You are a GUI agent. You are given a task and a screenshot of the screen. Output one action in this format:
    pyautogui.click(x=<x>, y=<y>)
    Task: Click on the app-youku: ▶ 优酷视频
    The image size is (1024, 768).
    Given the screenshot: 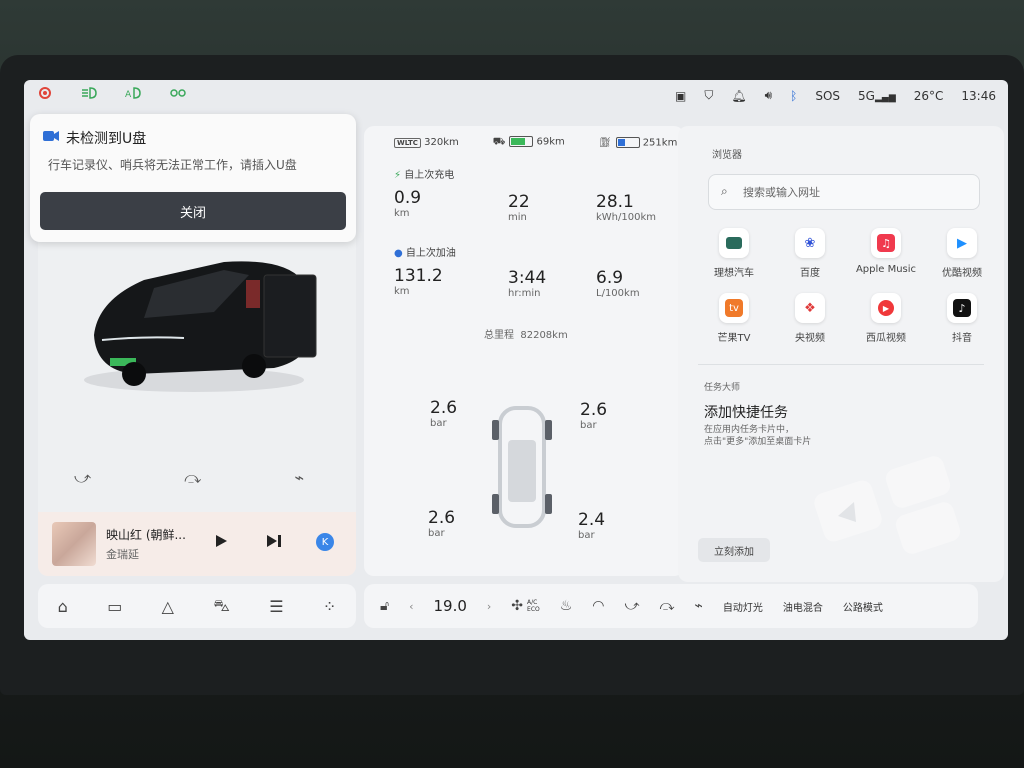 What is the action you would take?
    pyautogui.click(x=962, y=253)
    